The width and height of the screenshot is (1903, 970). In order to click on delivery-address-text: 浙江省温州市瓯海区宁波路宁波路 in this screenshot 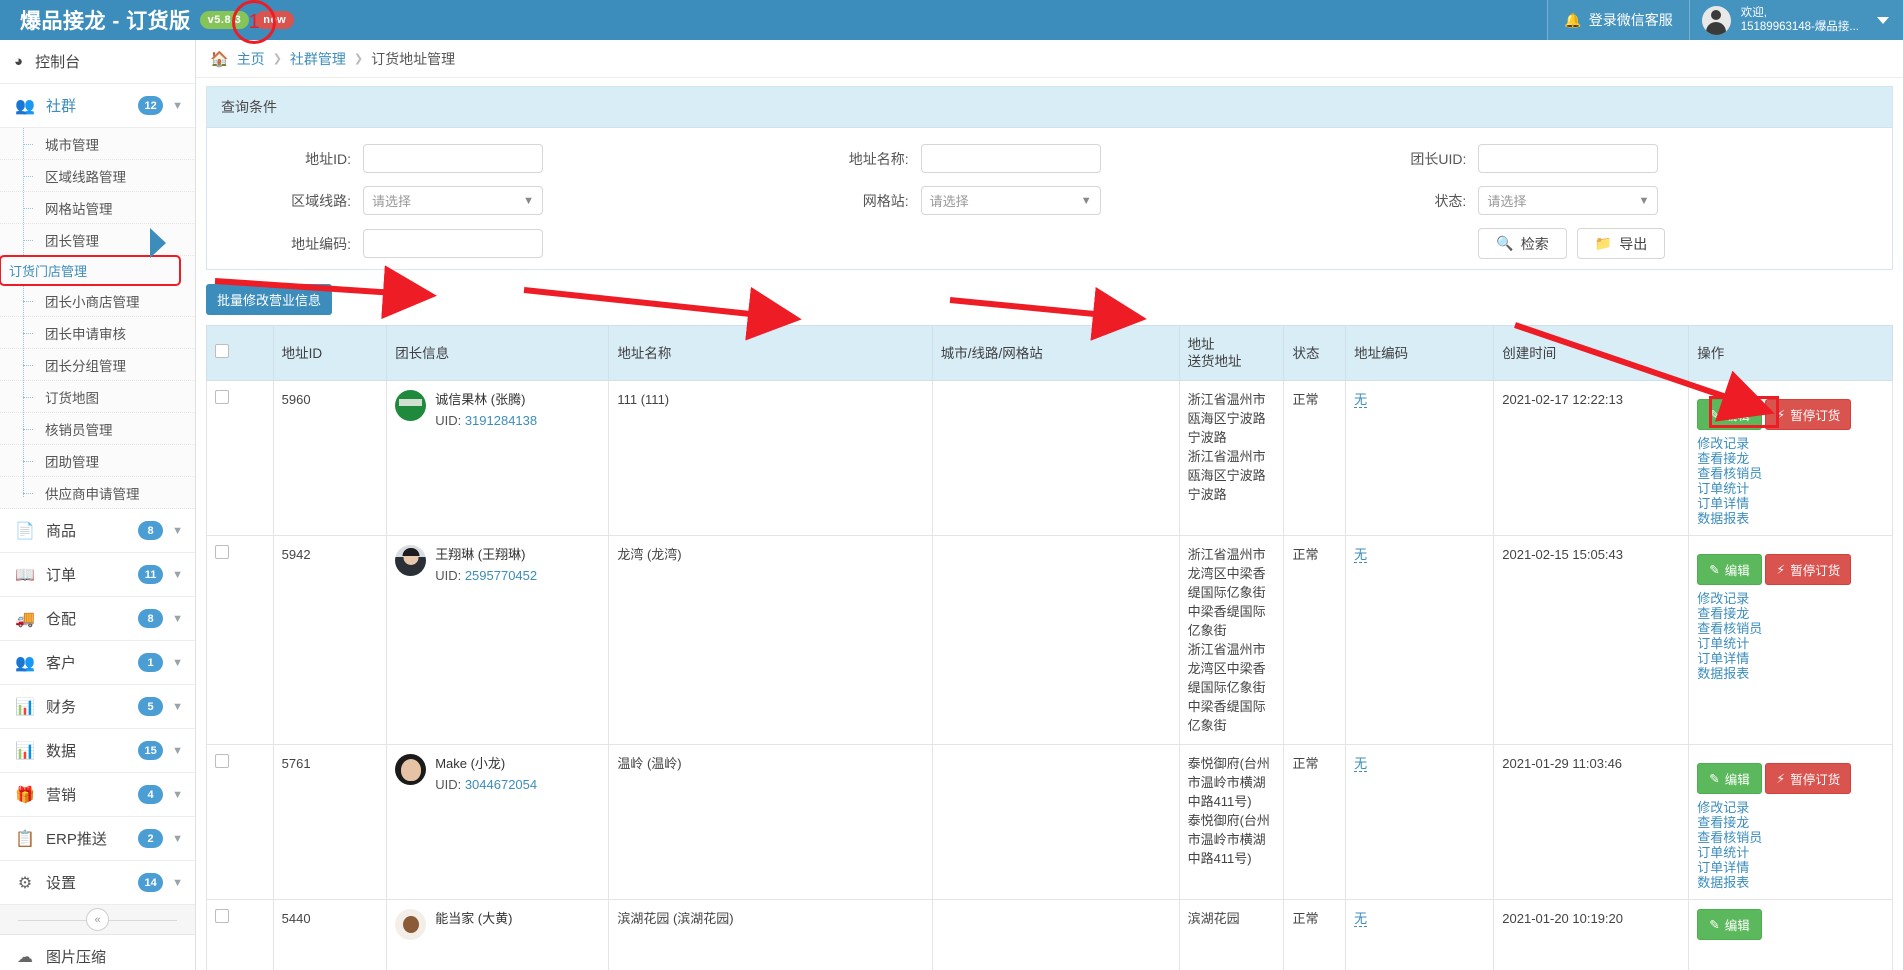, I will do `click(1226, 475)`.